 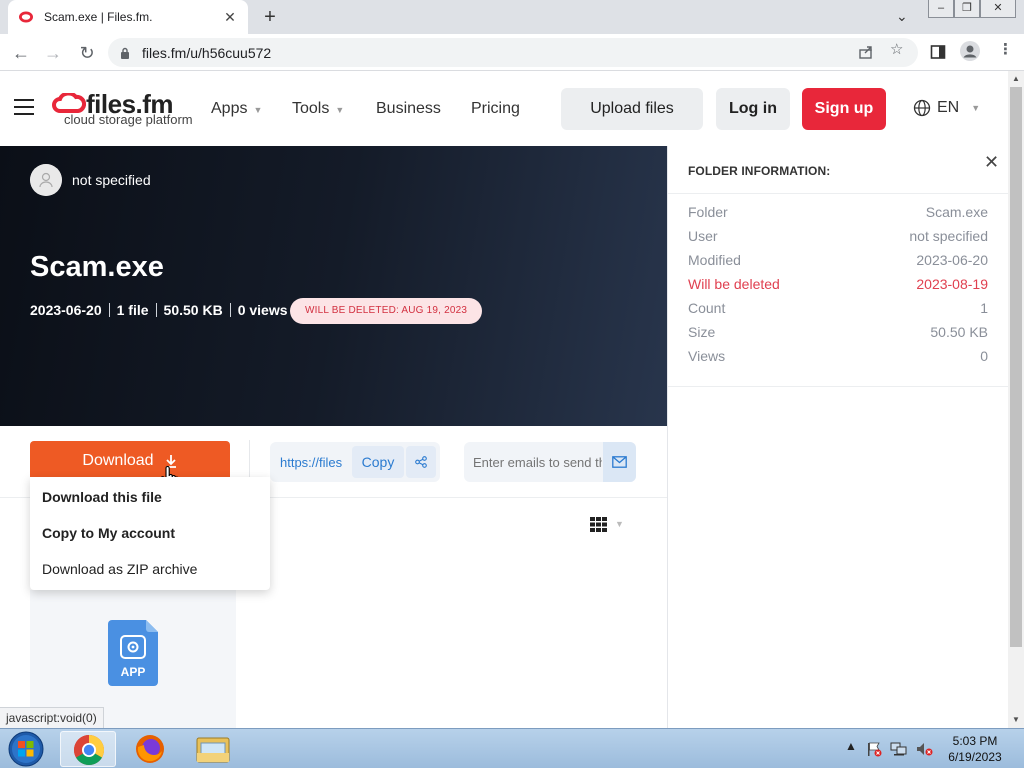 I want to click on download-label: Download, so click(x=118, y=460).